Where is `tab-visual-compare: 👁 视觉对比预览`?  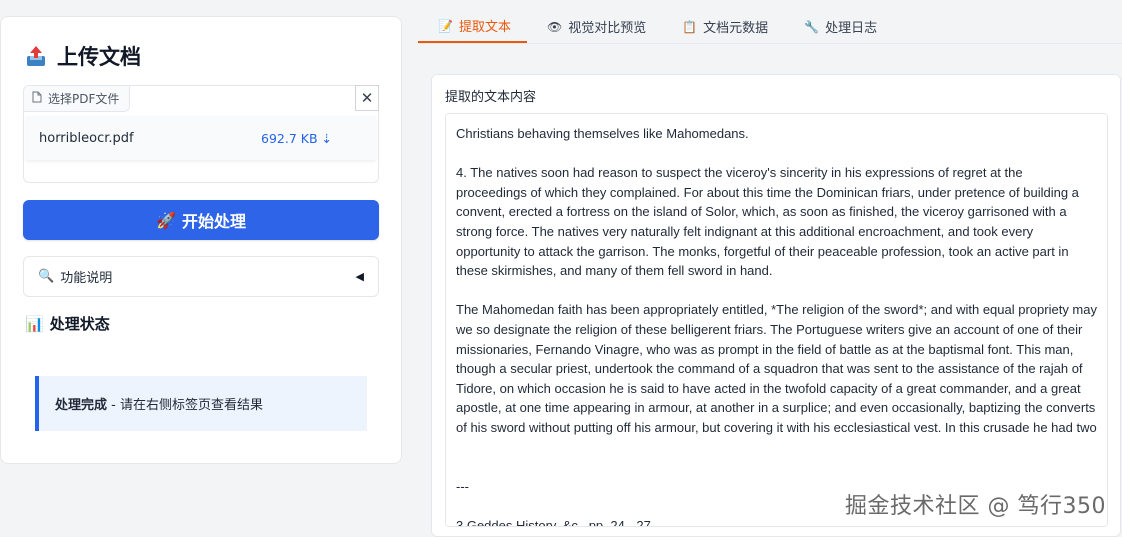
tab-visual-compare: 👁 视觉对比预览 is located at coordinates (594, 26).